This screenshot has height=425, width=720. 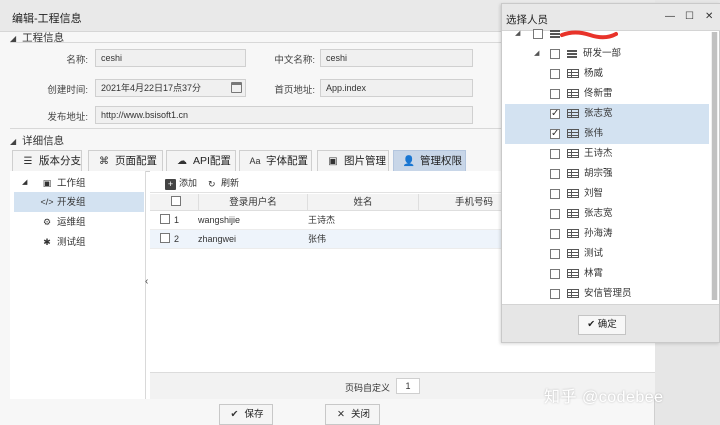 What do you see at coordinates (607, 134) in the screenshot?
I see `person-item: 张伟` at bounding box center [607, 134].